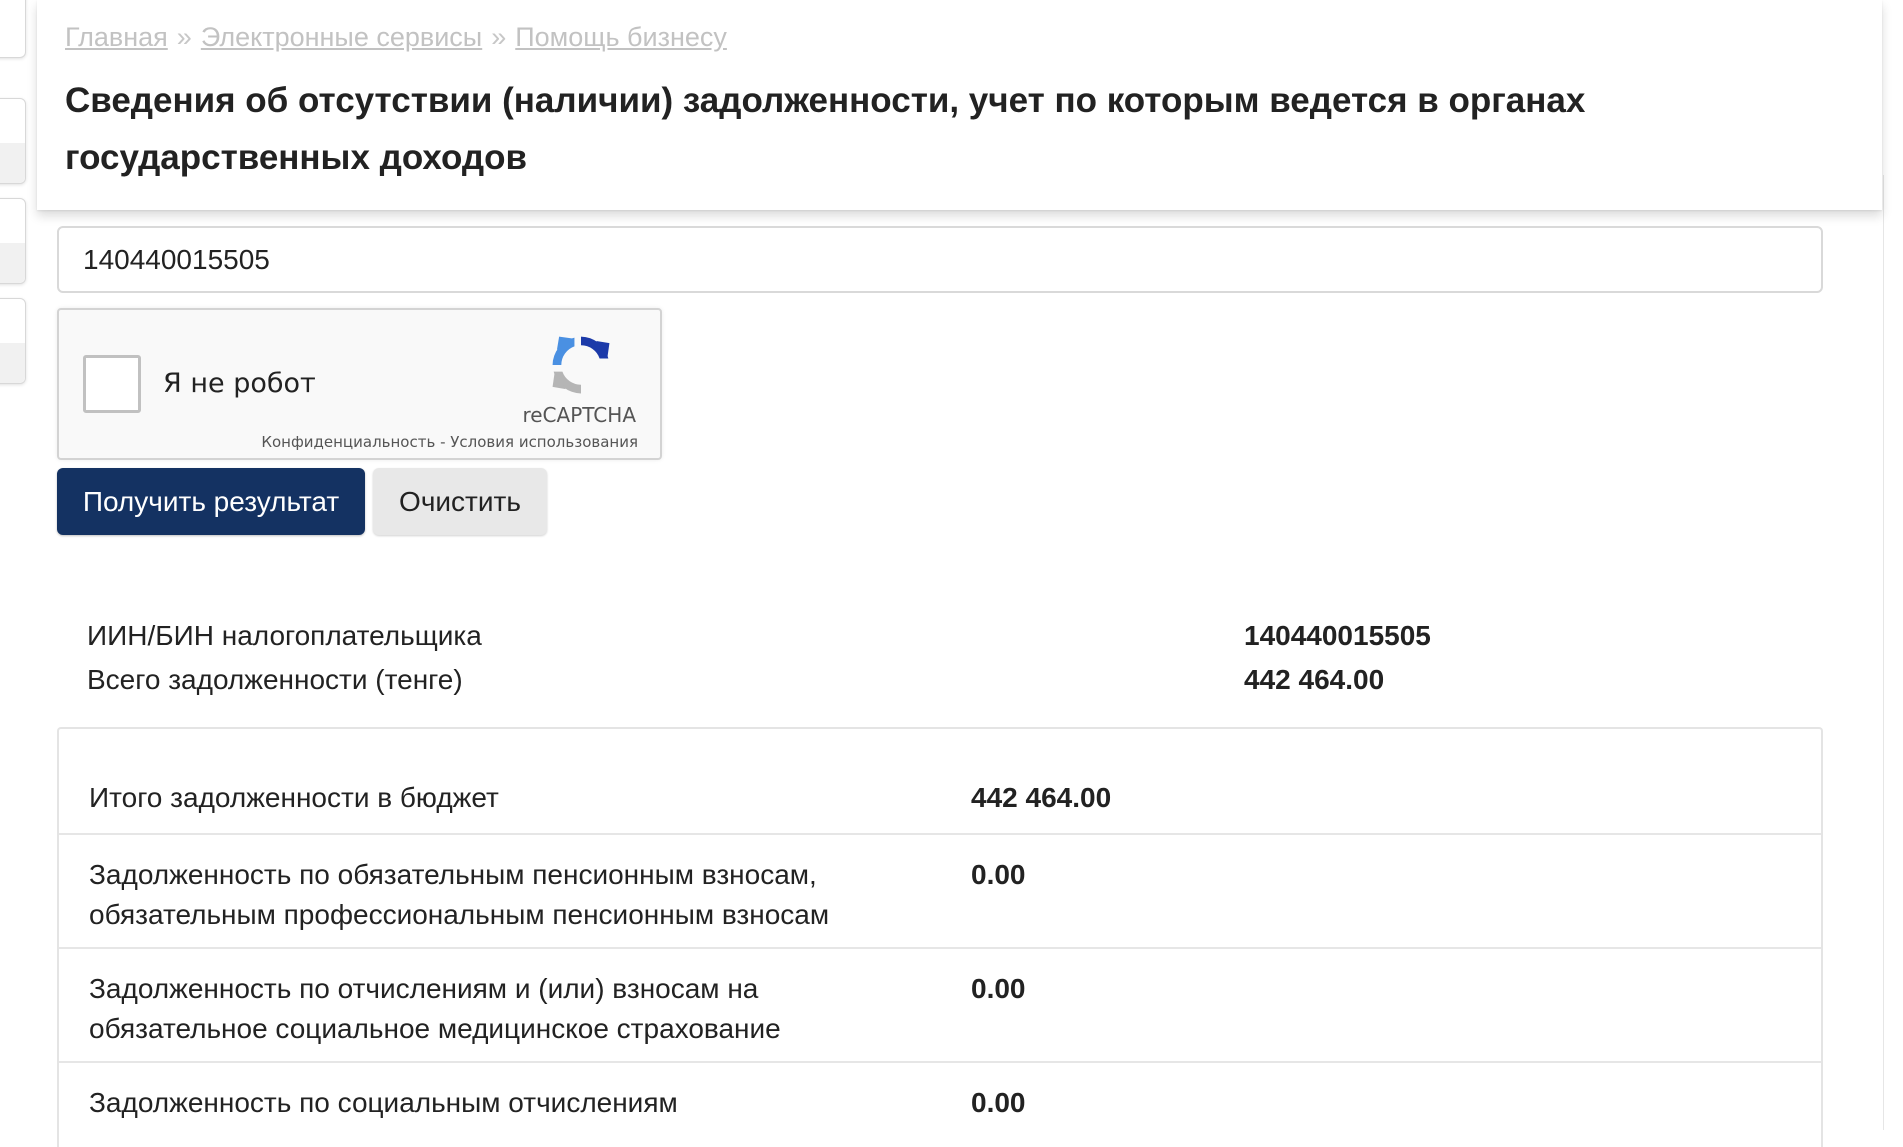 This screenshot has height=1147, width=1903. What do you see at coordinates (341, 37) in the screenshot?
I see `breadcrumb-eservices-link: Электронные сервисы` at bounding box center [341, 37].